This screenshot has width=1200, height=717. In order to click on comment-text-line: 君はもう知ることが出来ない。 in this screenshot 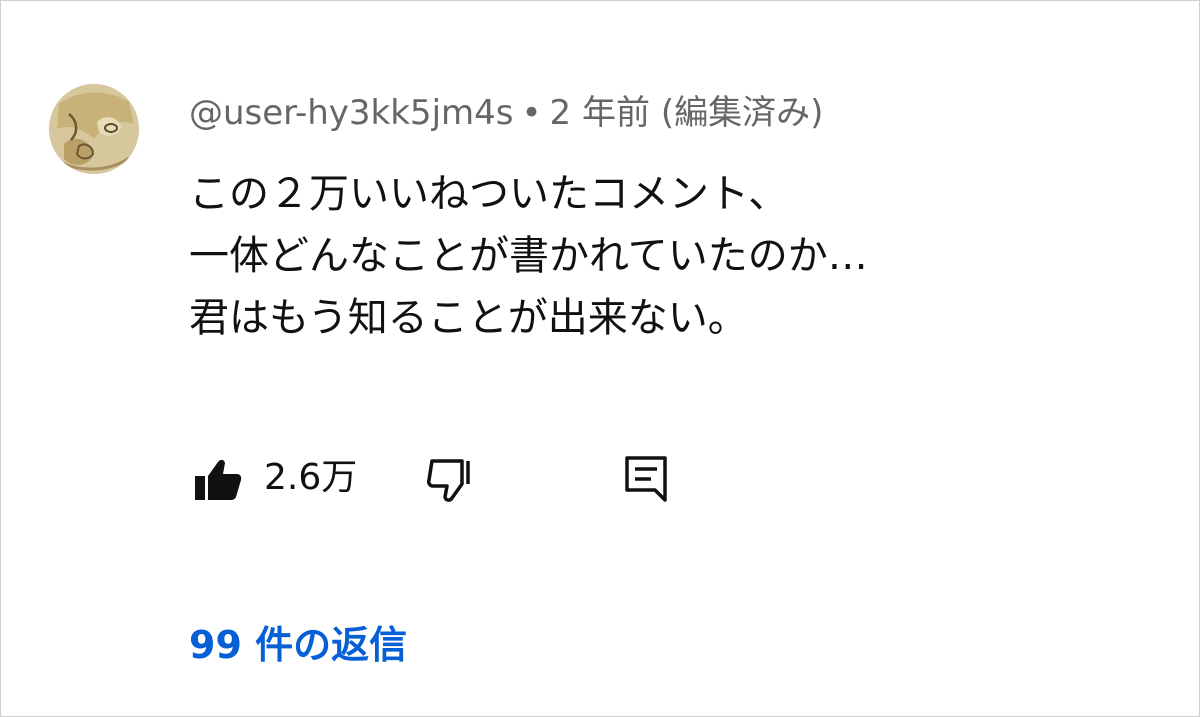, I will do `click(468, 318)`.